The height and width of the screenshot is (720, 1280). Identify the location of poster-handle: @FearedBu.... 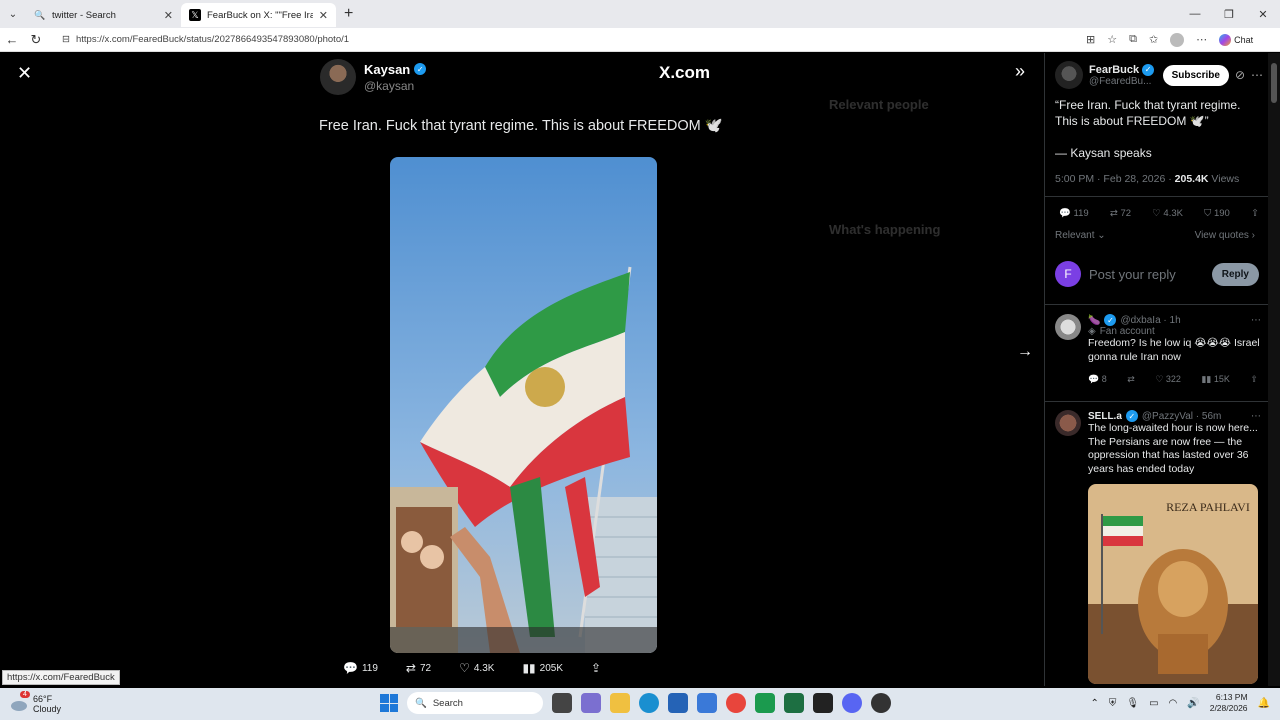
(1121, 81).